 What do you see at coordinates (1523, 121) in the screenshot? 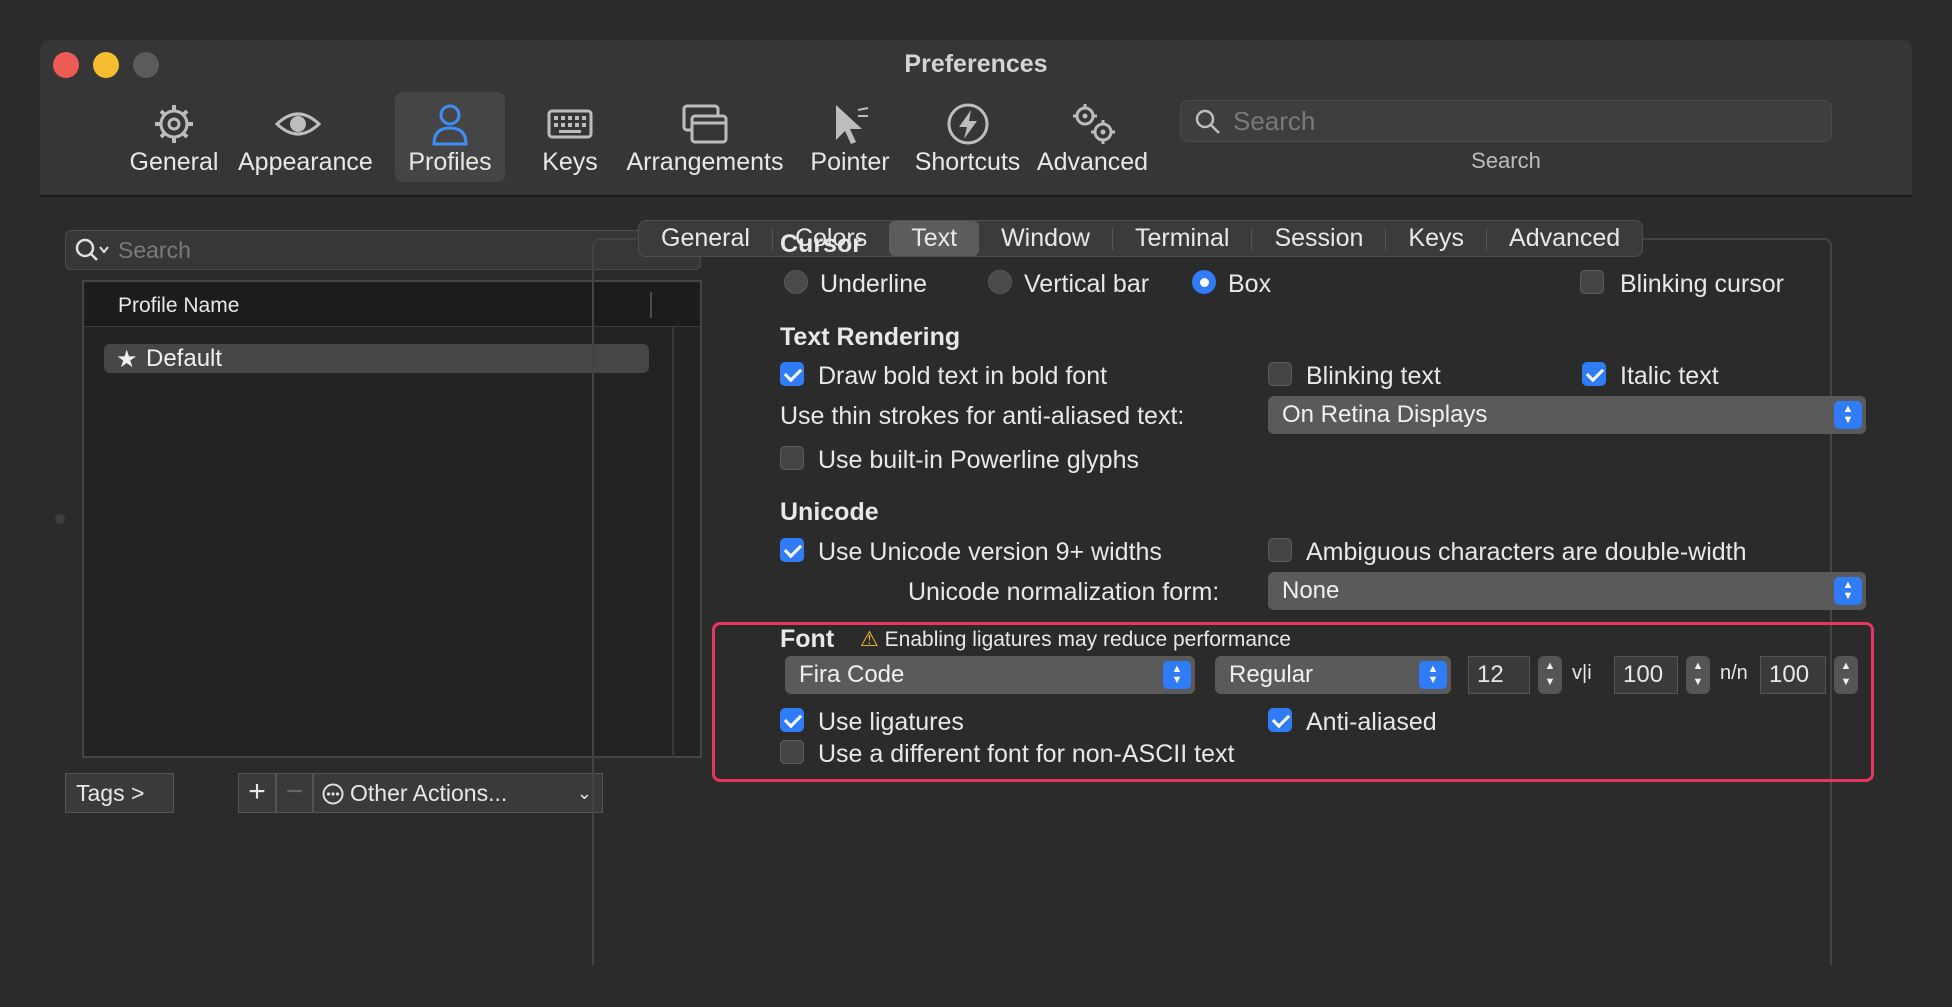
I see `toolbar-search-input` at bounding box center [1523, 121].